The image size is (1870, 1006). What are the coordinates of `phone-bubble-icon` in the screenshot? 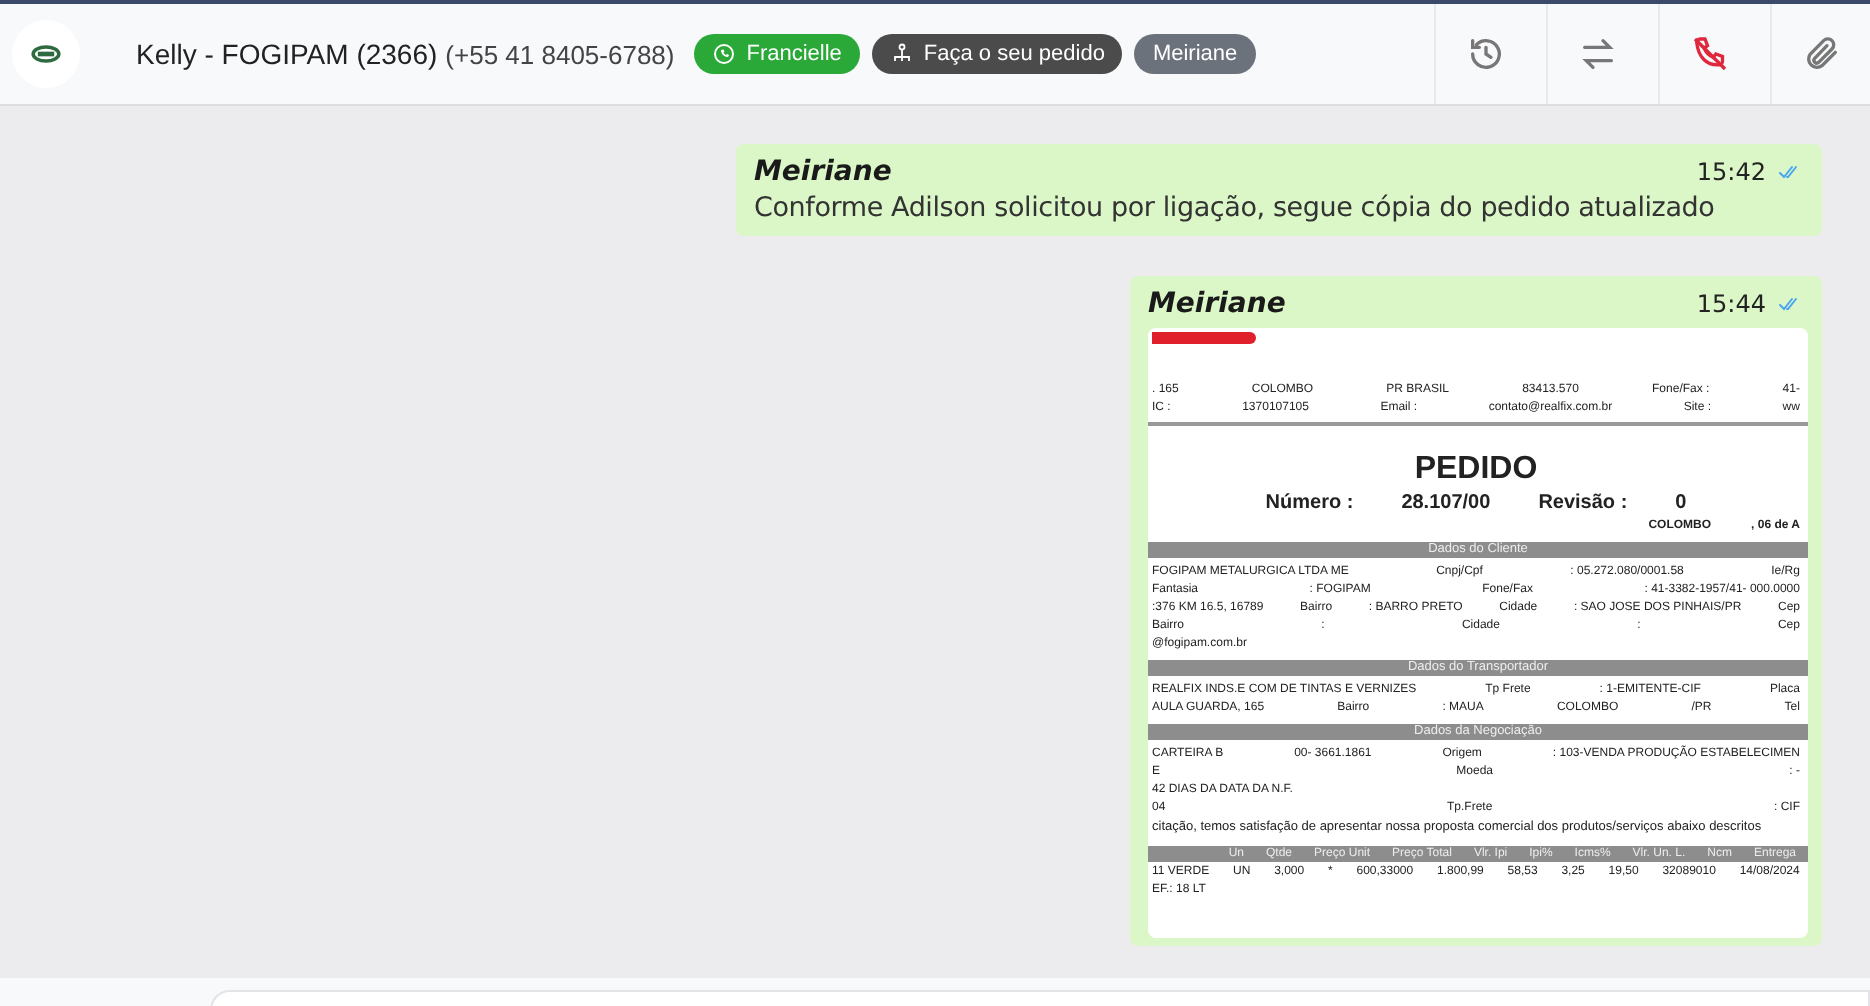 It's located at (724, 54).